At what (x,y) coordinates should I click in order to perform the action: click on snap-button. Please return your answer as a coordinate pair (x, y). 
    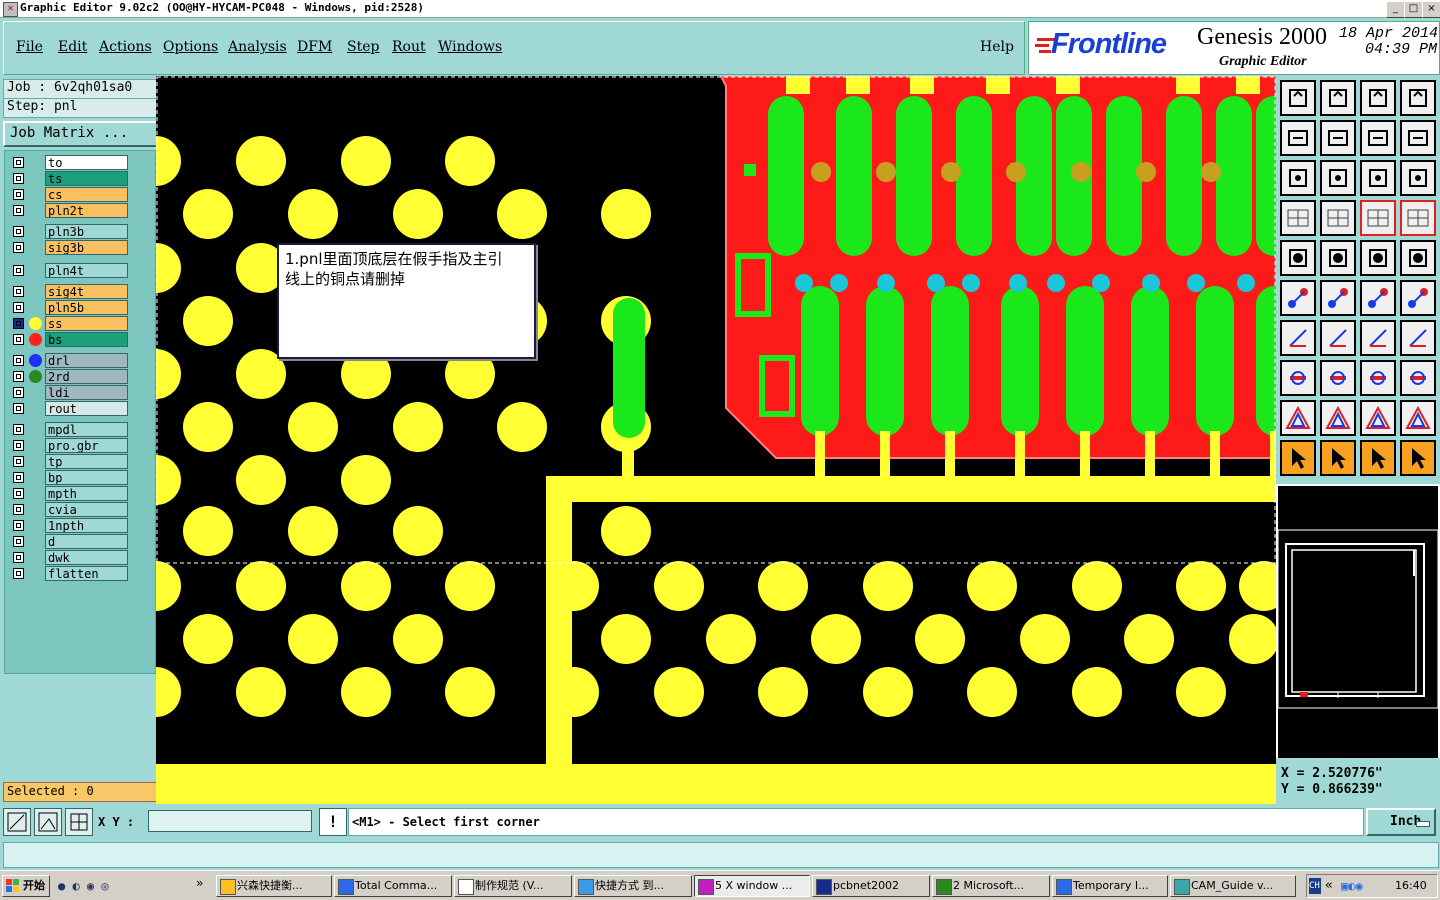
    Looking at the image, I should click on (79, 822).